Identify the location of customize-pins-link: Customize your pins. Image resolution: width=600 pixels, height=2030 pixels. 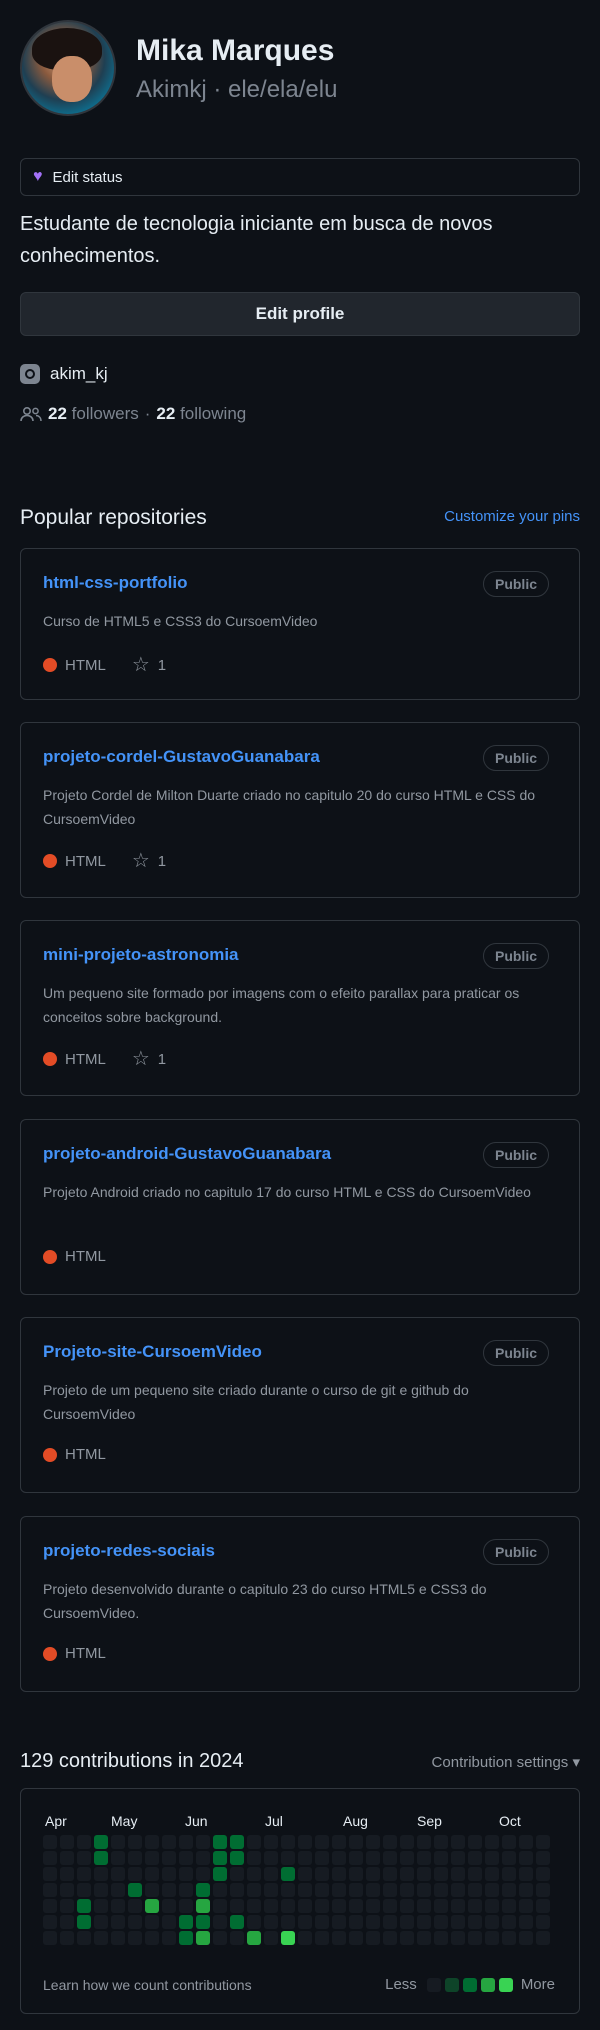
(512, 516).